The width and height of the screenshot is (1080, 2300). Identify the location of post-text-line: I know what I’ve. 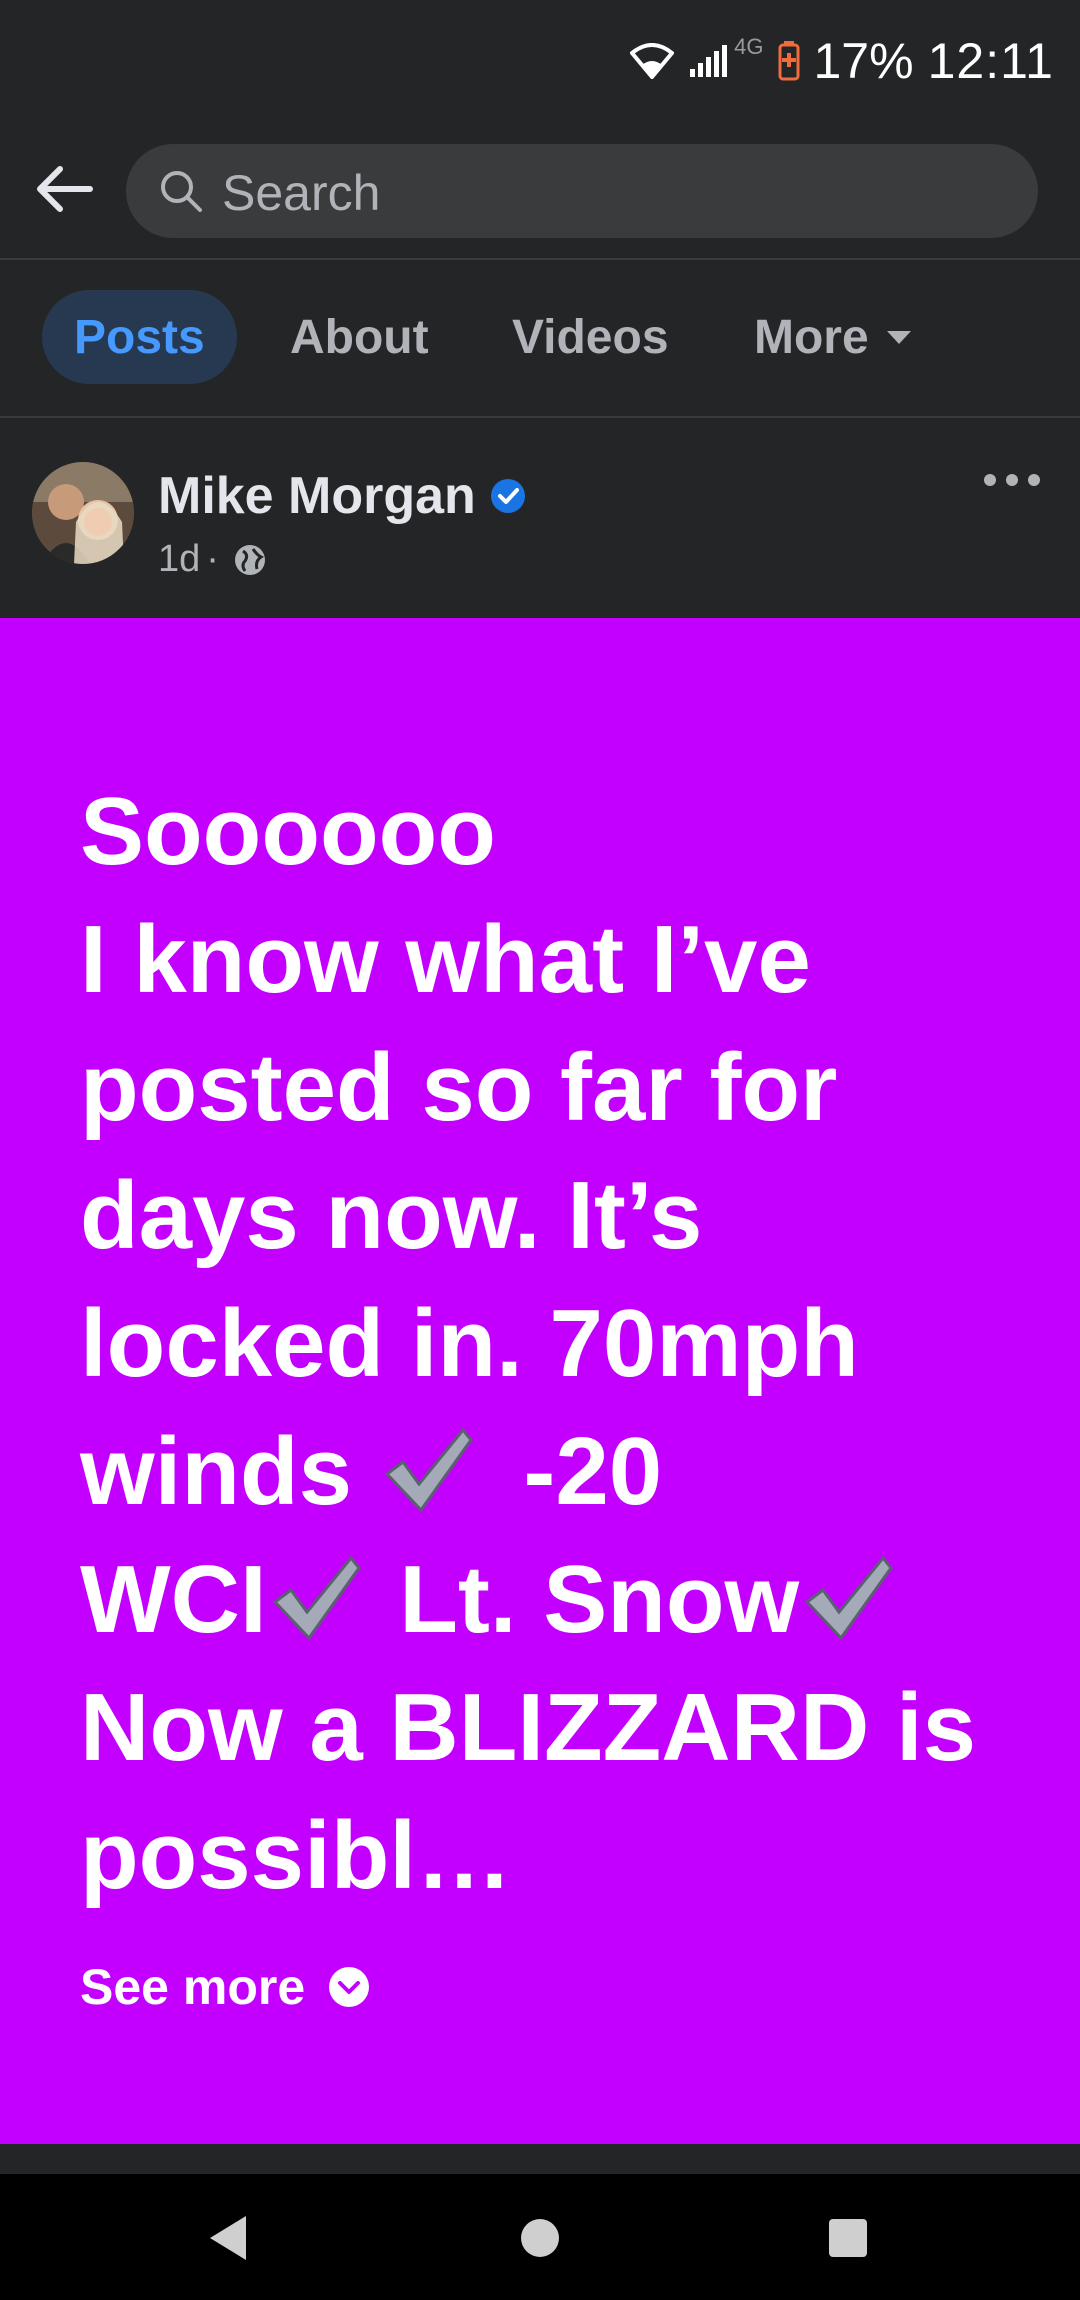
(445, 959).